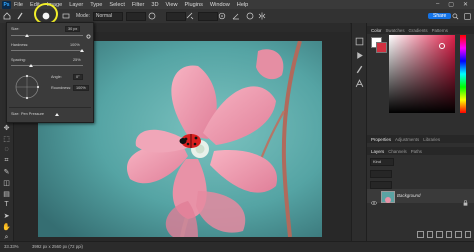 Image resolution: width=474 pixels, height=252 pixels. Describe the element at coordinates (6, 226) in the screenshot. I see `hand-tool-icon: ✋` at that location.